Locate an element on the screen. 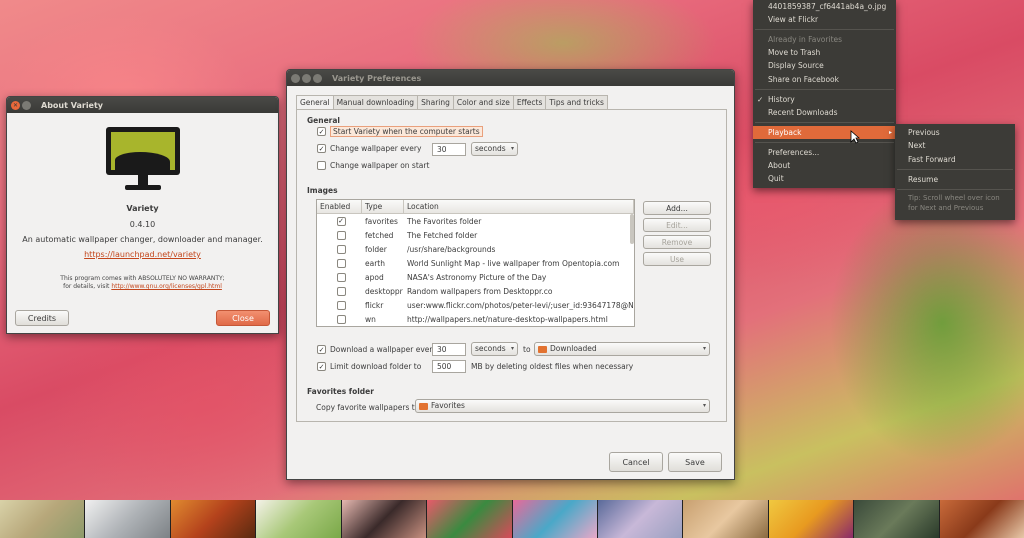 This screenshot has height=538, width=1024. start-on-login-row: ✓ Start Variety when the computer starts is located at coordinates (400, 131).